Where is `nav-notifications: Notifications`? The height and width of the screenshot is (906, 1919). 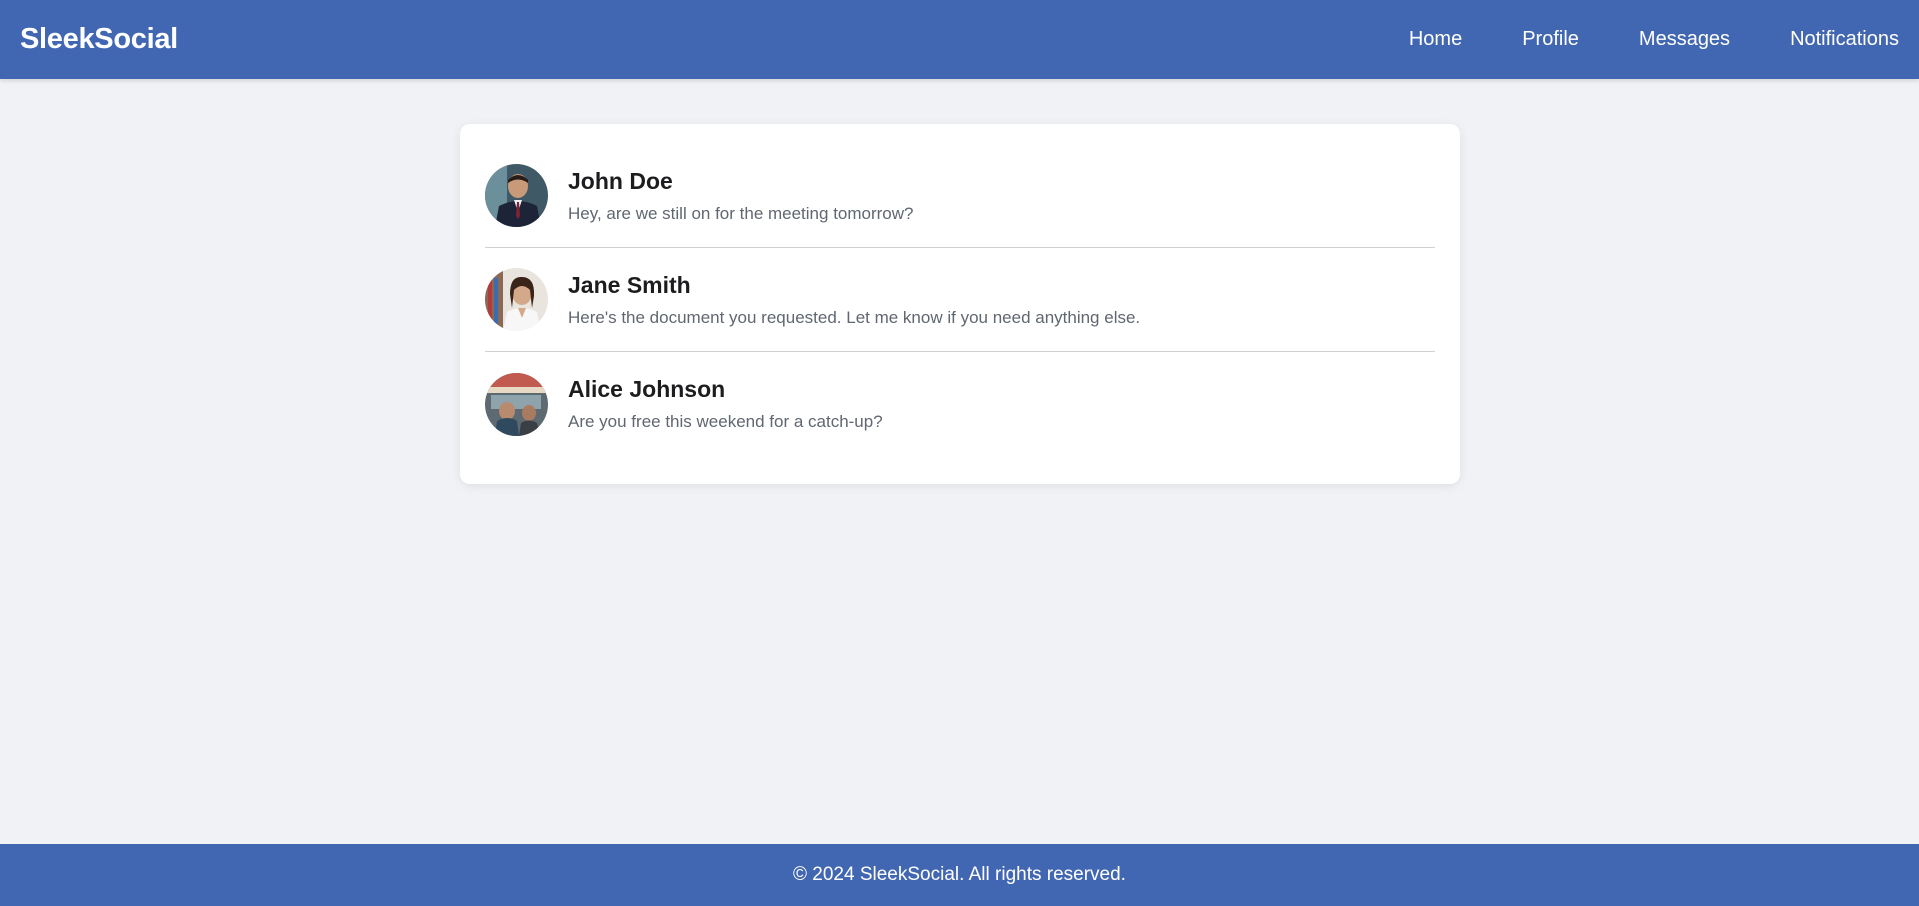
nav-notifications: Notifications is located at coordinates (1844, 39).